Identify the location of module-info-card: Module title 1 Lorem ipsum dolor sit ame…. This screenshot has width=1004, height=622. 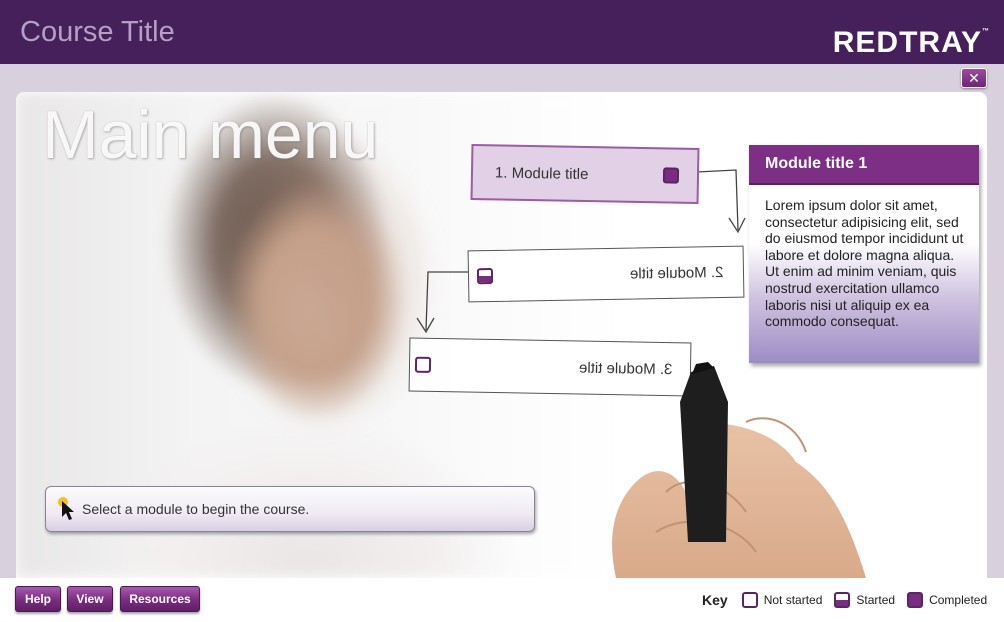
(864, 254).